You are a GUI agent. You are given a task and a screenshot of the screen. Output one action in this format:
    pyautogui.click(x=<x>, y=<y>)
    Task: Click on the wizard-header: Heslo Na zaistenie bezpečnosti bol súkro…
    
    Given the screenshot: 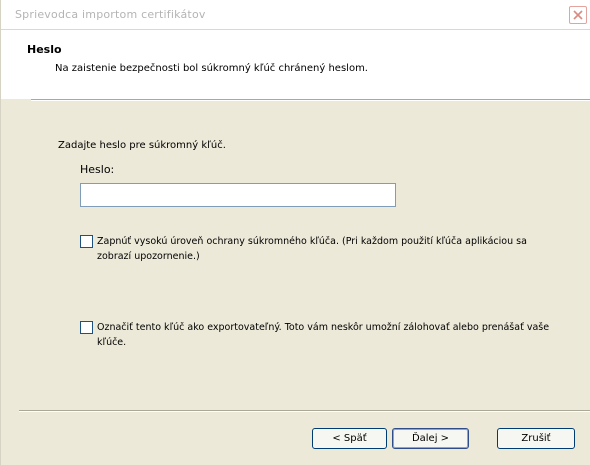 What is the action you would take?
    pyautogui.click(x=295, y=64)
    